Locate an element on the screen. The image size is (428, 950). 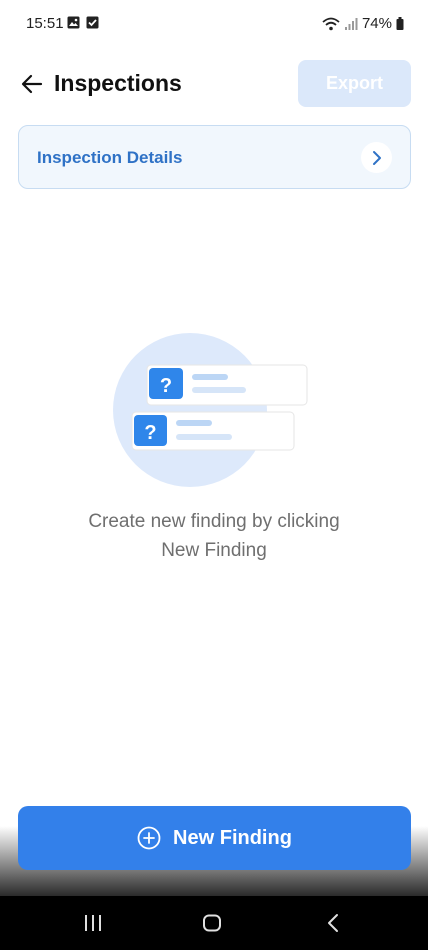
inspection-details-card: Inspection Details is located at coordinates (214, 157).